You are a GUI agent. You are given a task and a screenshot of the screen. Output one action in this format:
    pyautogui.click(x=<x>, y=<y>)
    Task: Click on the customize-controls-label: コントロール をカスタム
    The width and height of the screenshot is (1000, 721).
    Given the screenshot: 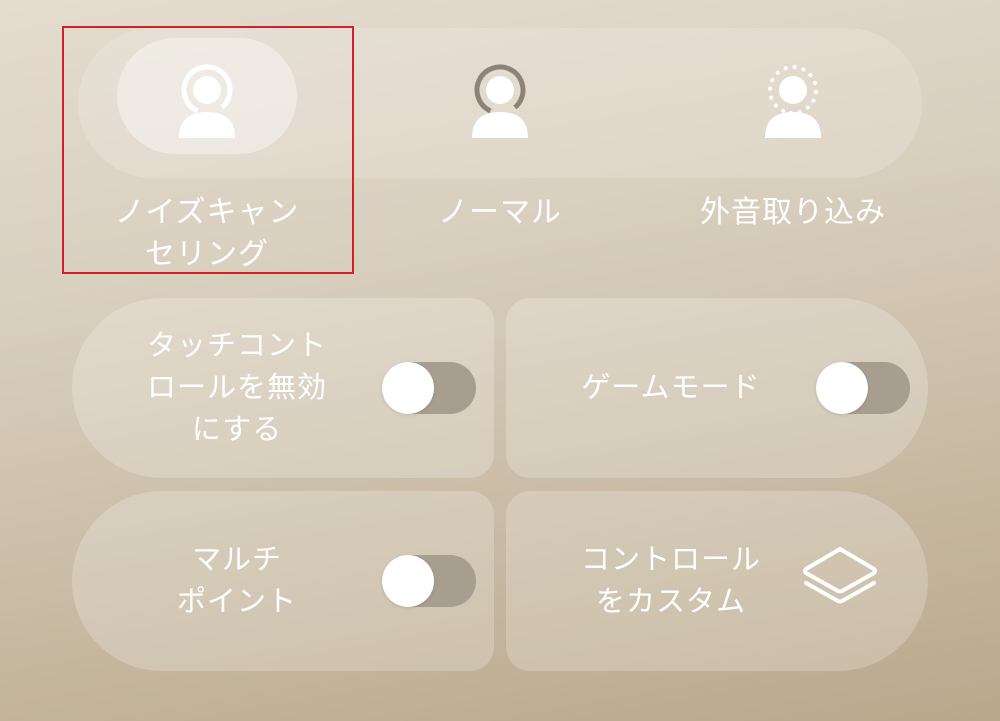 What is the action you would take?
    pyautogui.click(x=670, y=580)
    